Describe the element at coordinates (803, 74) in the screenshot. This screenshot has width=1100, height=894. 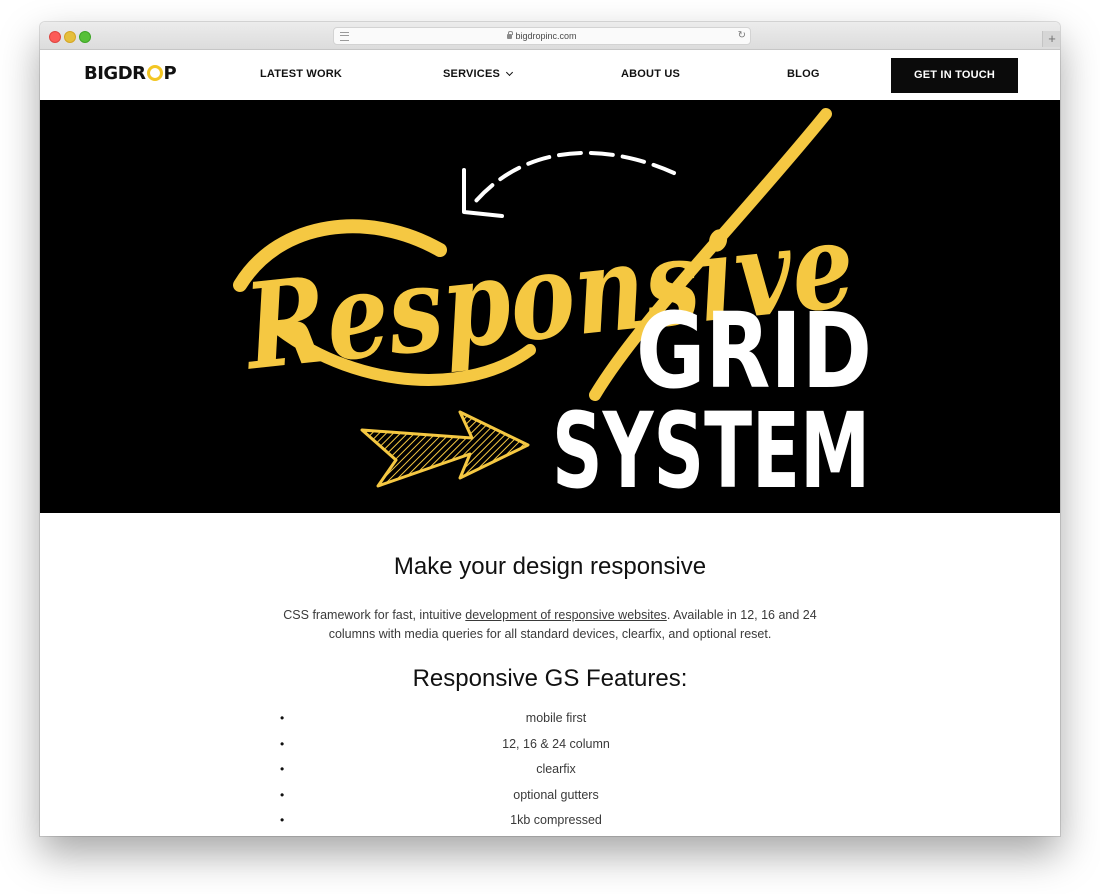
I see `nav-blog: BLOG` at that location.